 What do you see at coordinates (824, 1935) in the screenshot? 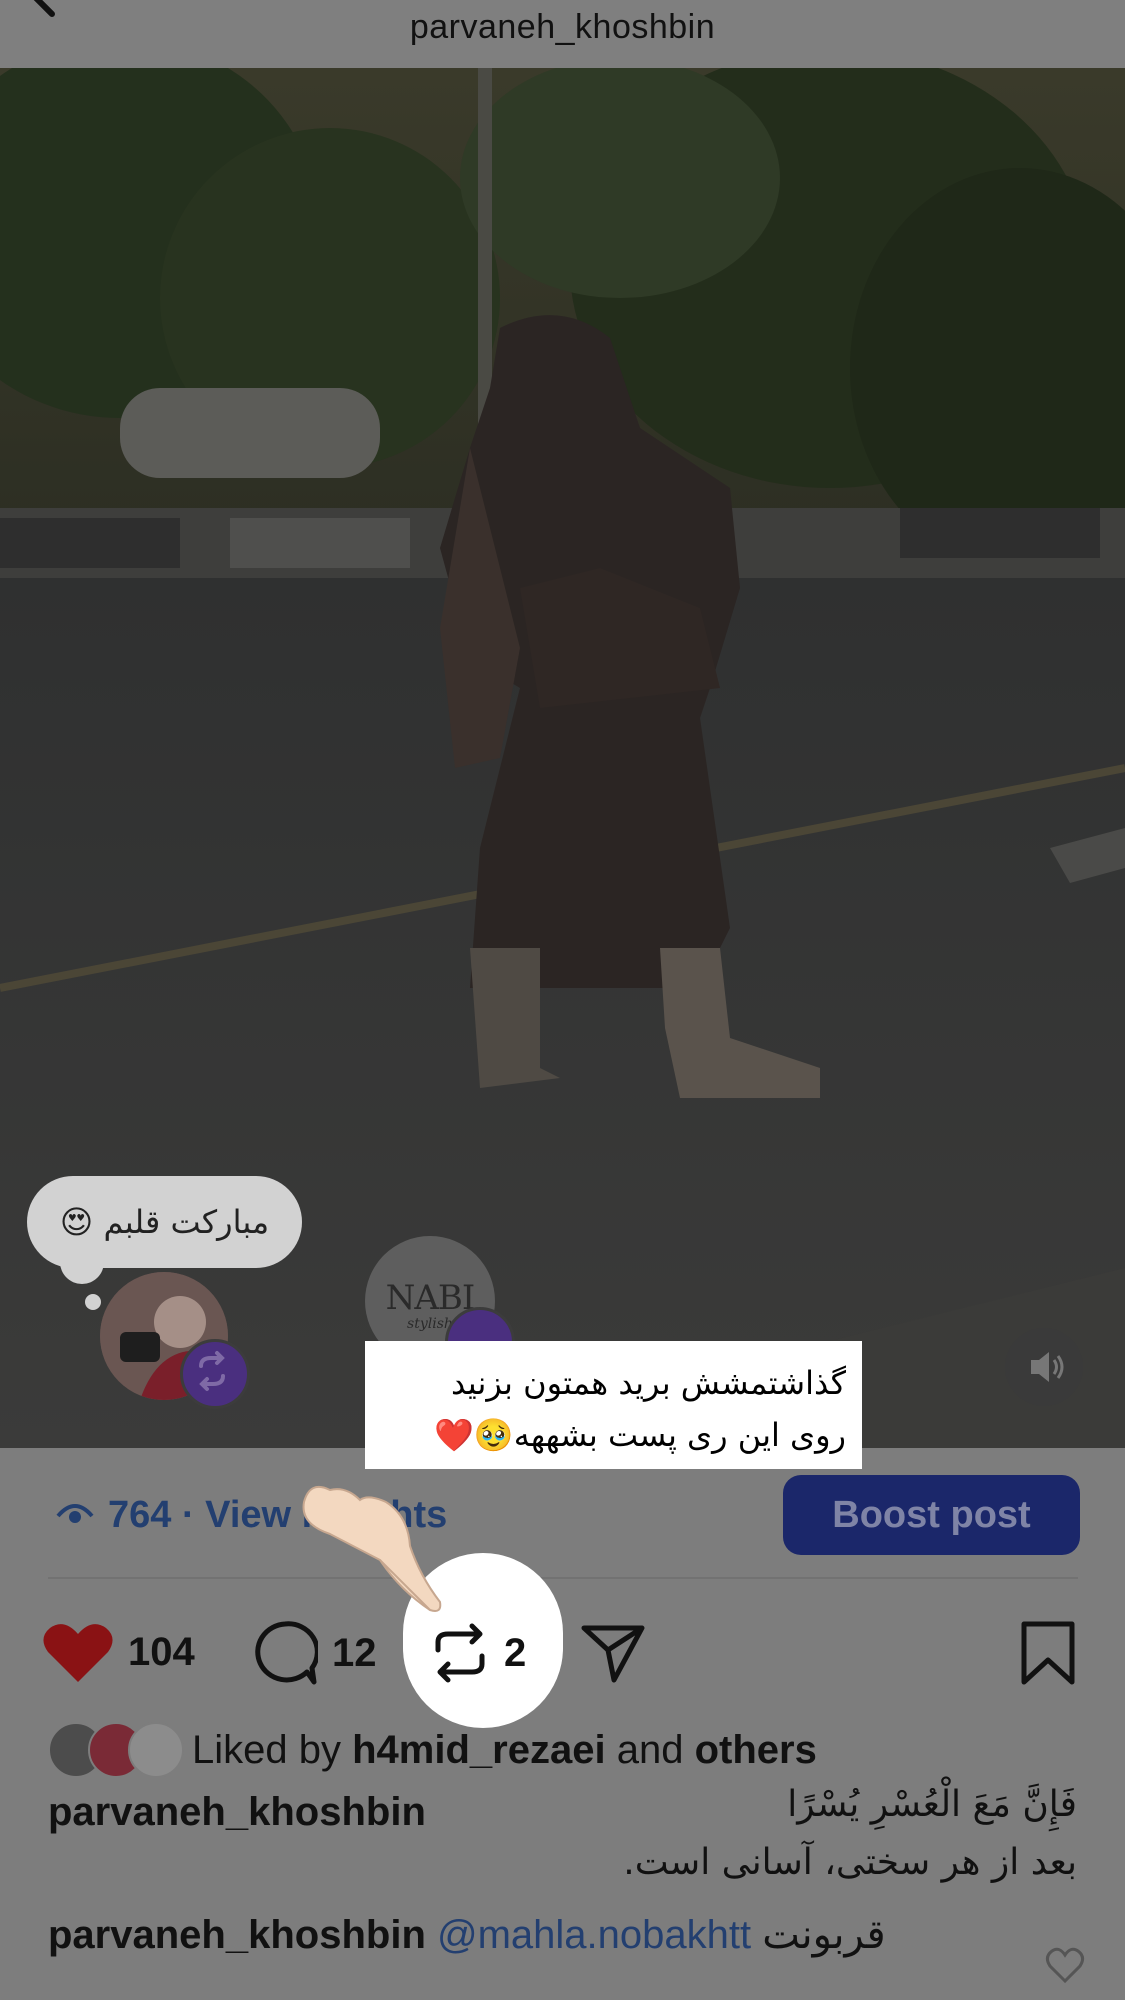
I see `comment-text: قربونت` at bounding box center [824, 1935].